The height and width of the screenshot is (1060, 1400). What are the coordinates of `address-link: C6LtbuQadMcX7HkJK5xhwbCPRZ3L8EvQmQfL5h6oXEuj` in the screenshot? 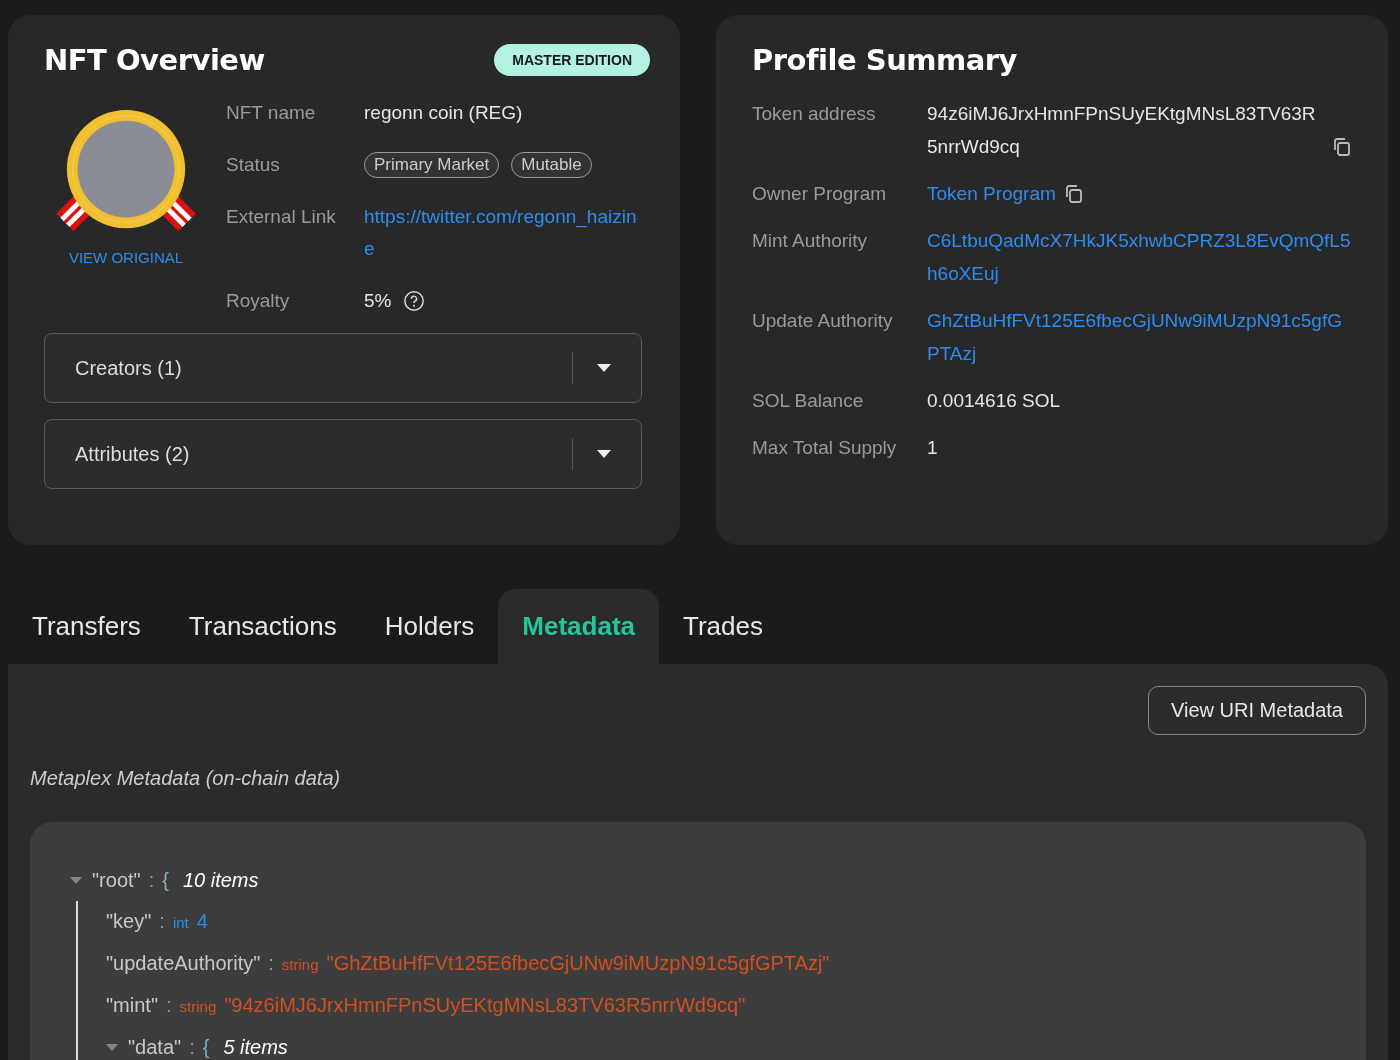 It's located at (1139, 257).